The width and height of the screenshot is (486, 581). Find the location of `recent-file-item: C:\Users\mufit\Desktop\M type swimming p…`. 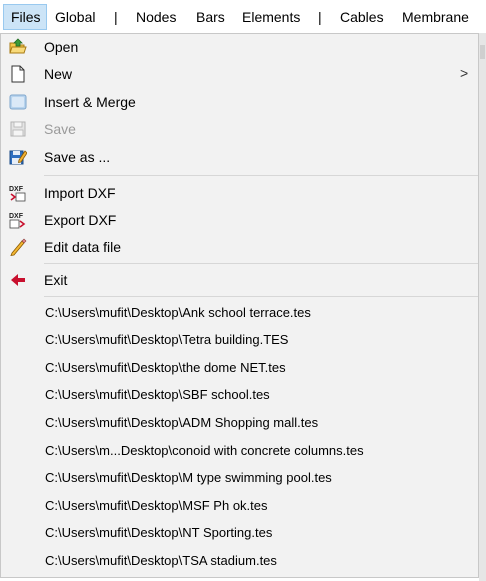

recent-file-item: C:\Users\mufit\Desktop\M type swimming p… is located at coordinates (188, 478).